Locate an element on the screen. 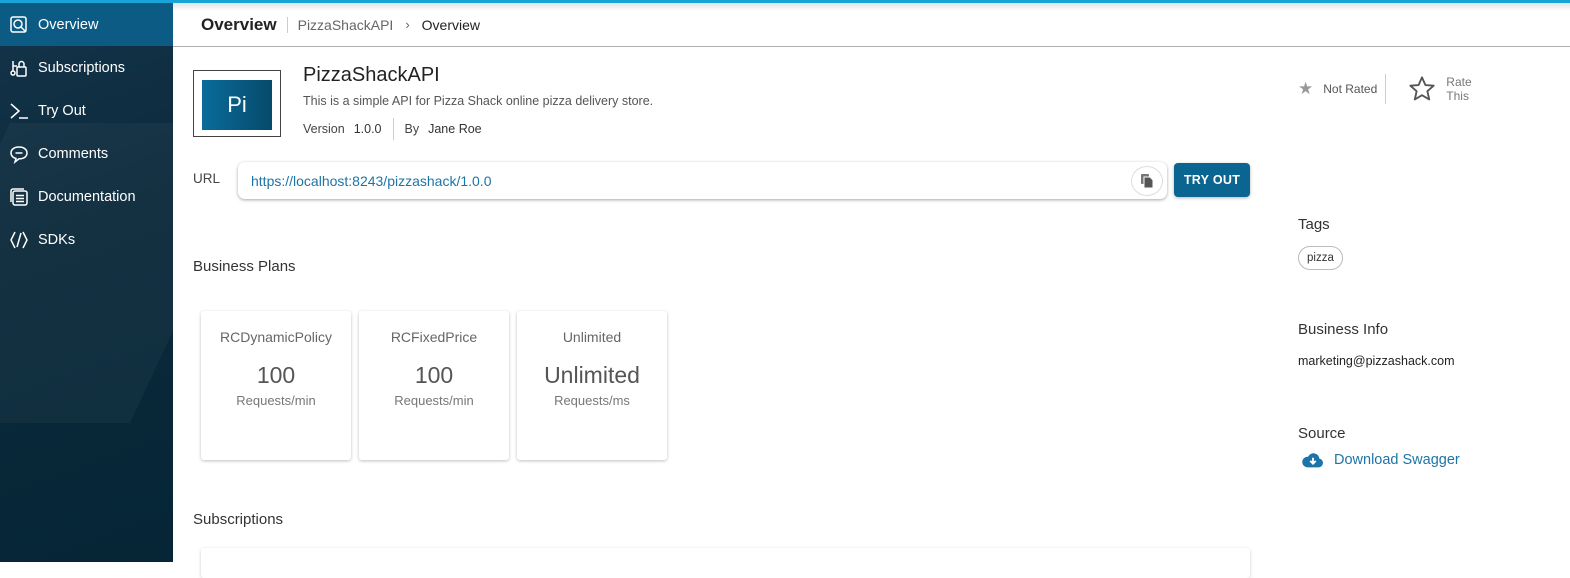 The image size is (1570, 578). plan-card: RCDynamicPolicy 100 Requests/min is located at coordinates (276, 385).